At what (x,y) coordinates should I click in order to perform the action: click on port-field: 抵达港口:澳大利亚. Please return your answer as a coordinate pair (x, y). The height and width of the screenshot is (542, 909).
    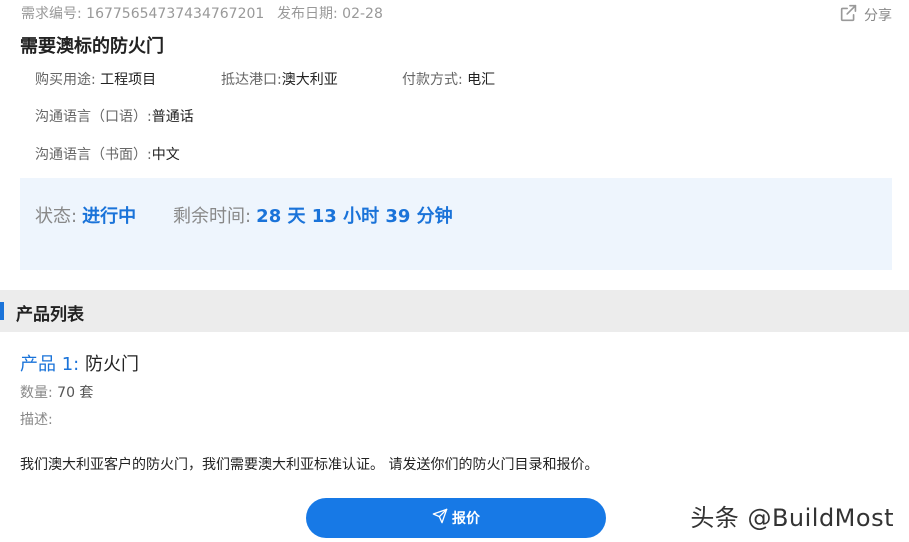
    Looking at the image, I should click on (279, 79).